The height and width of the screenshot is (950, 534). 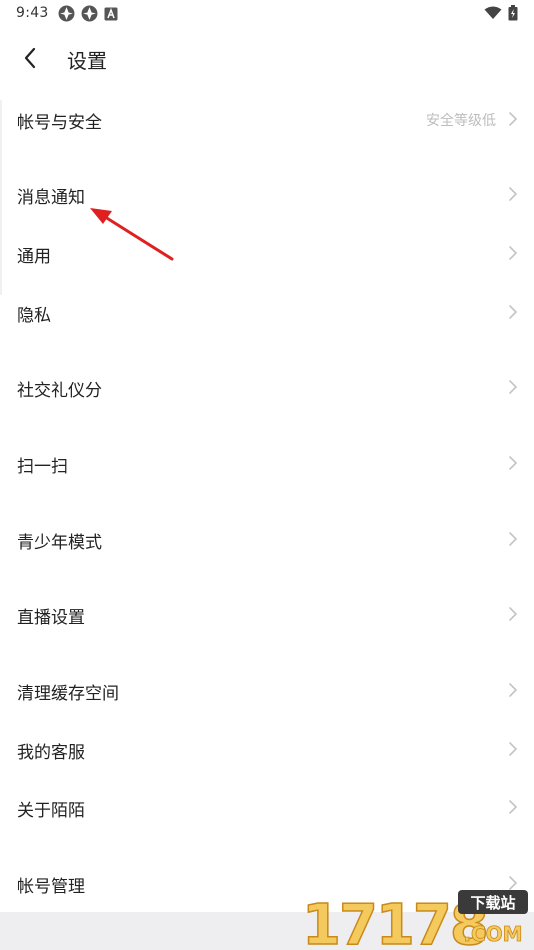 I want to click on page-title: 设置, so click(x=87, y=61).